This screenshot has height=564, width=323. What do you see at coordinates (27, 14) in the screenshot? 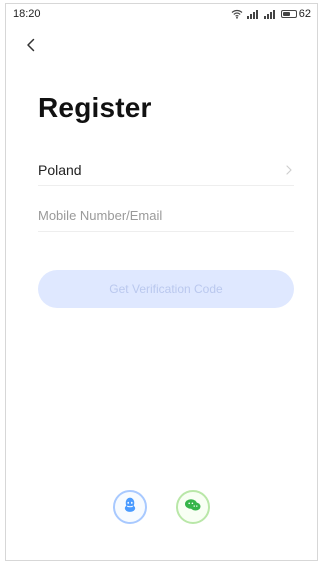
I see `status-time: 18:20` at bounding box center [27, 14].